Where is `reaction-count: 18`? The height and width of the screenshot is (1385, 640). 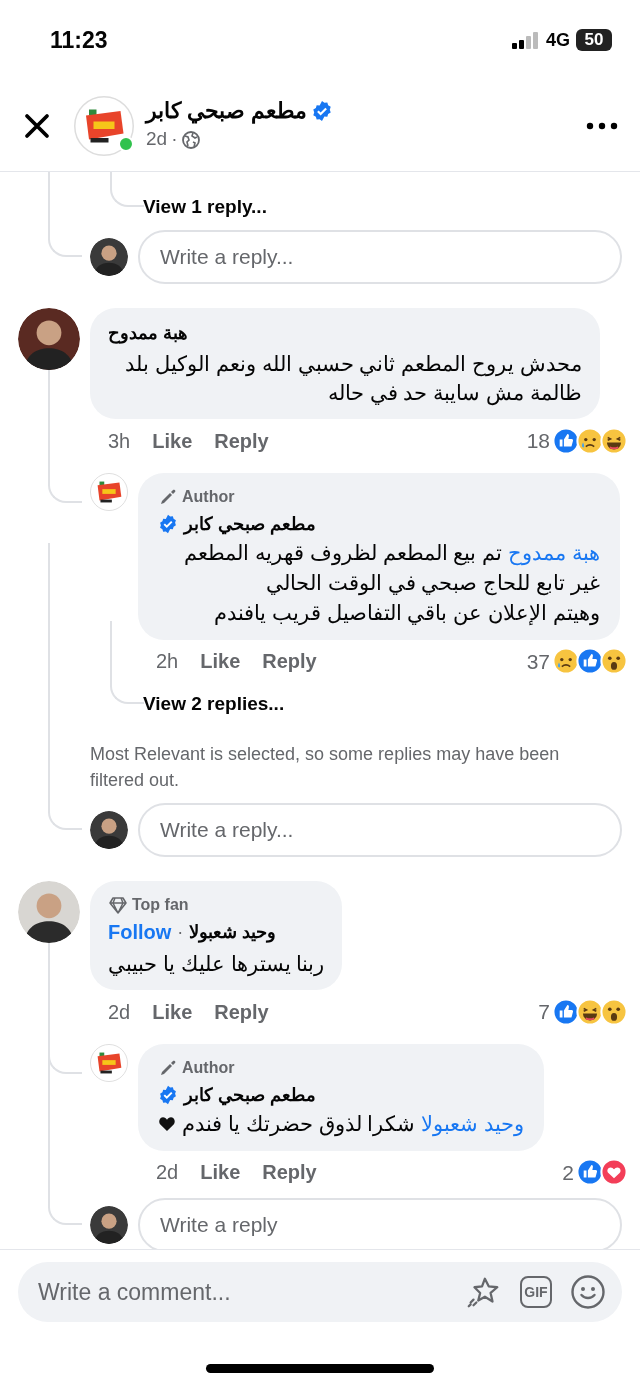 reaction-count: 18 is located at coordinates (538, 441).